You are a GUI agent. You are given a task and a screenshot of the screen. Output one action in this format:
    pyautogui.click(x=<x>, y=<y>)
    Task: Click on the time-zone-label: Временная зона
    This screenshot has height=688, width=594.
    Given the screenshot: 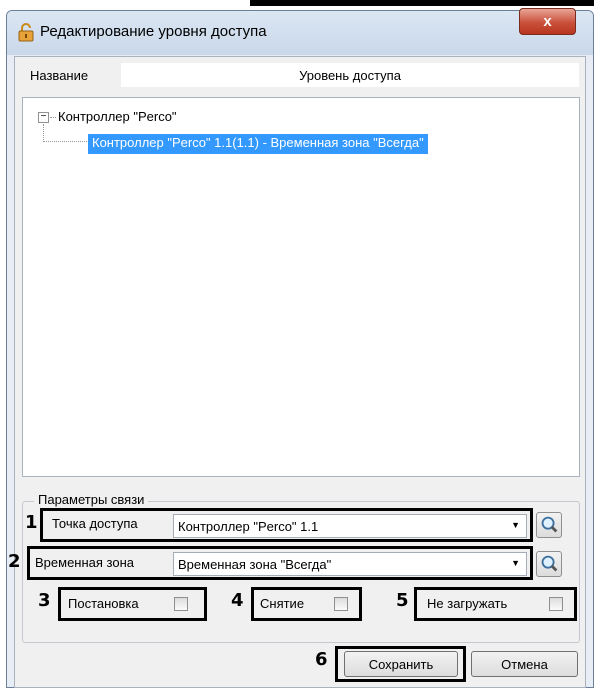 What is the action you would take?
    pyautogui.click(x=84, y=562)
    